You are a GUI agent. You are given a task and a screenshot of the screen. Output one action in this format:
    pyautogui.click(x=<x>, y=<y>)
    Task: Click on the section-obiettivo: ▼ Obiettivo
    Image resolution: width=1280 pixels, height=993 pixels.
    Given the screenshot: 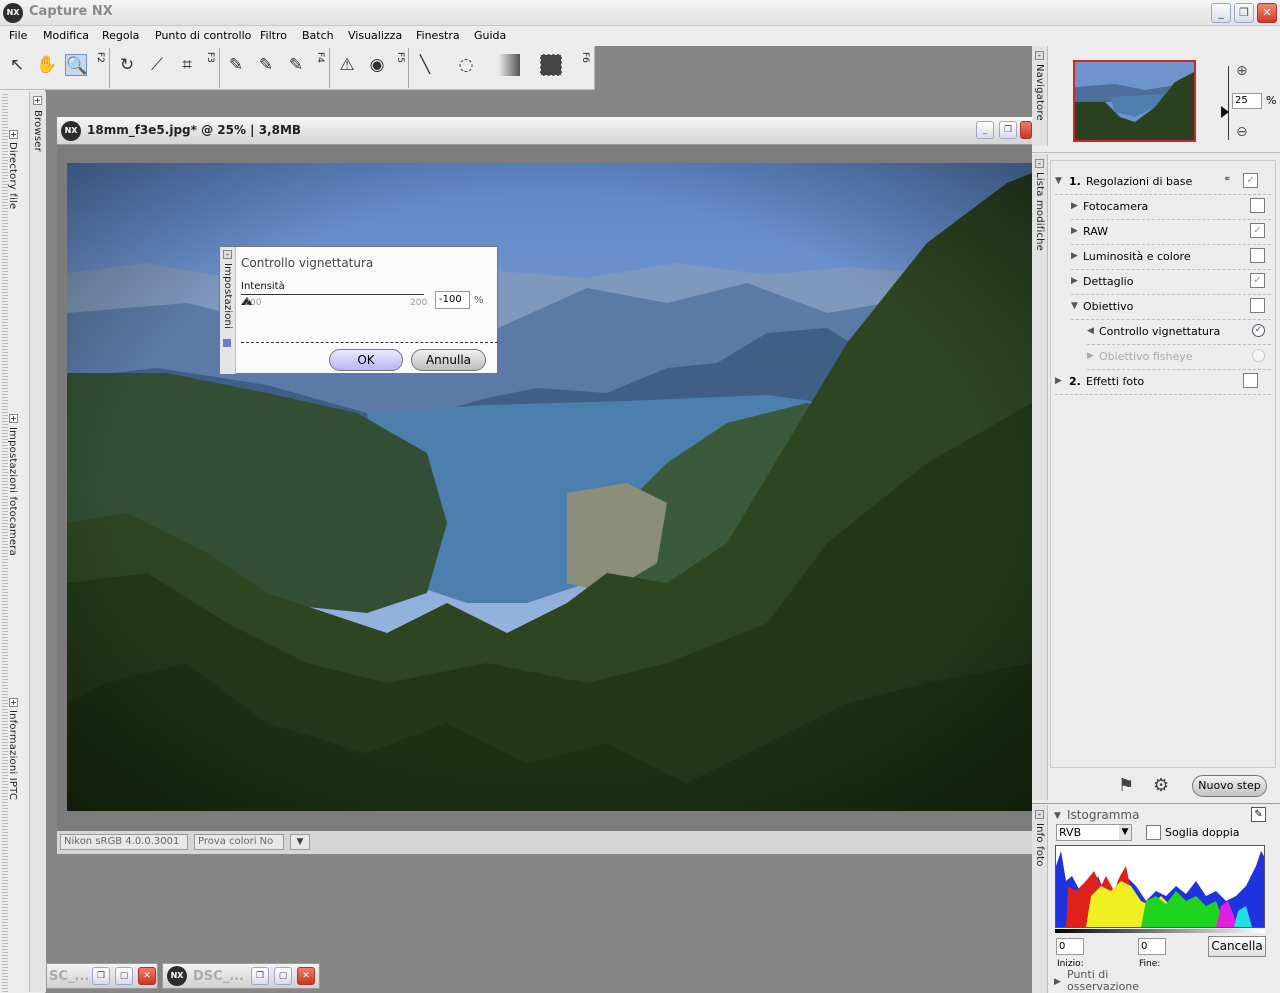 What is the action you would take?
    pyautogui.click(x=1171, y=308)
    